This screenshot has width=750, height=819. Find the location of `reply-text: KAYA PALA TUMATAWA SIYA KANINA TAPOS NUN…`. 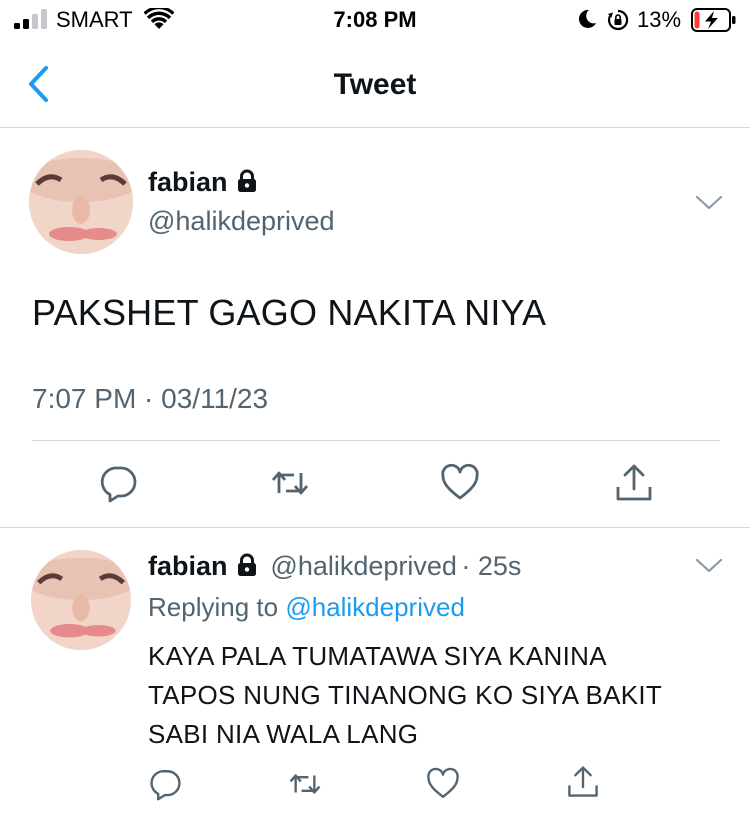

reply-text: KAYA PALA TUMATAWA SIYA KANINA TAPOS NUN… is located at coordinates (405, 695).